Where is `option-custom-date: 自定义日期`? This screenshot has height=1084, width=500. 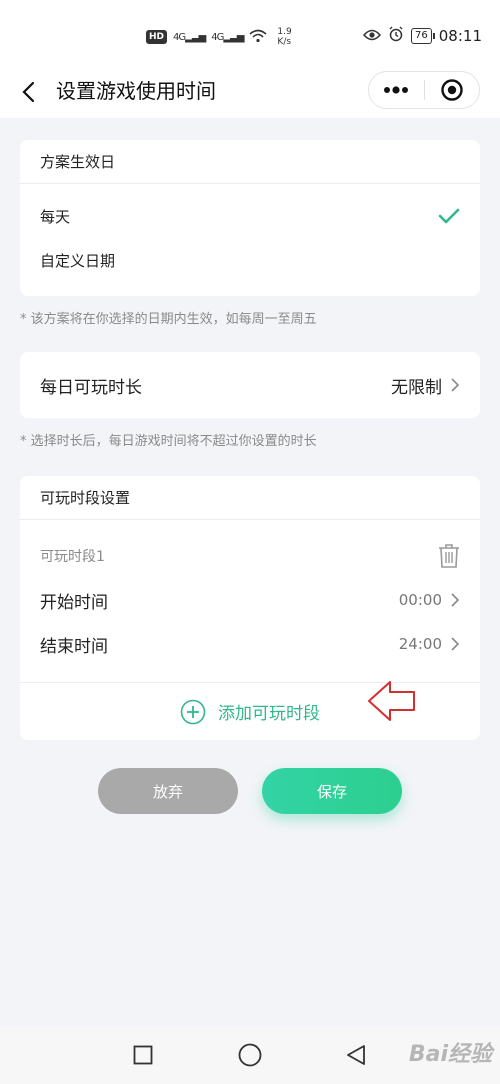
option-custom-date: 自定义日期 is located at coordinates (250, 260).